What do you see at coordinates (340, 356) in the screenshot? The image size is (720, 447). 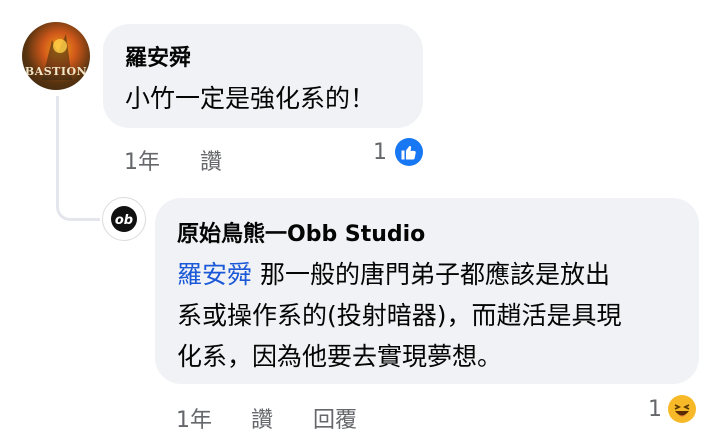 I see `comment-text: 化系，因為他要去實現夢想。` at bounding box center [340, 356].